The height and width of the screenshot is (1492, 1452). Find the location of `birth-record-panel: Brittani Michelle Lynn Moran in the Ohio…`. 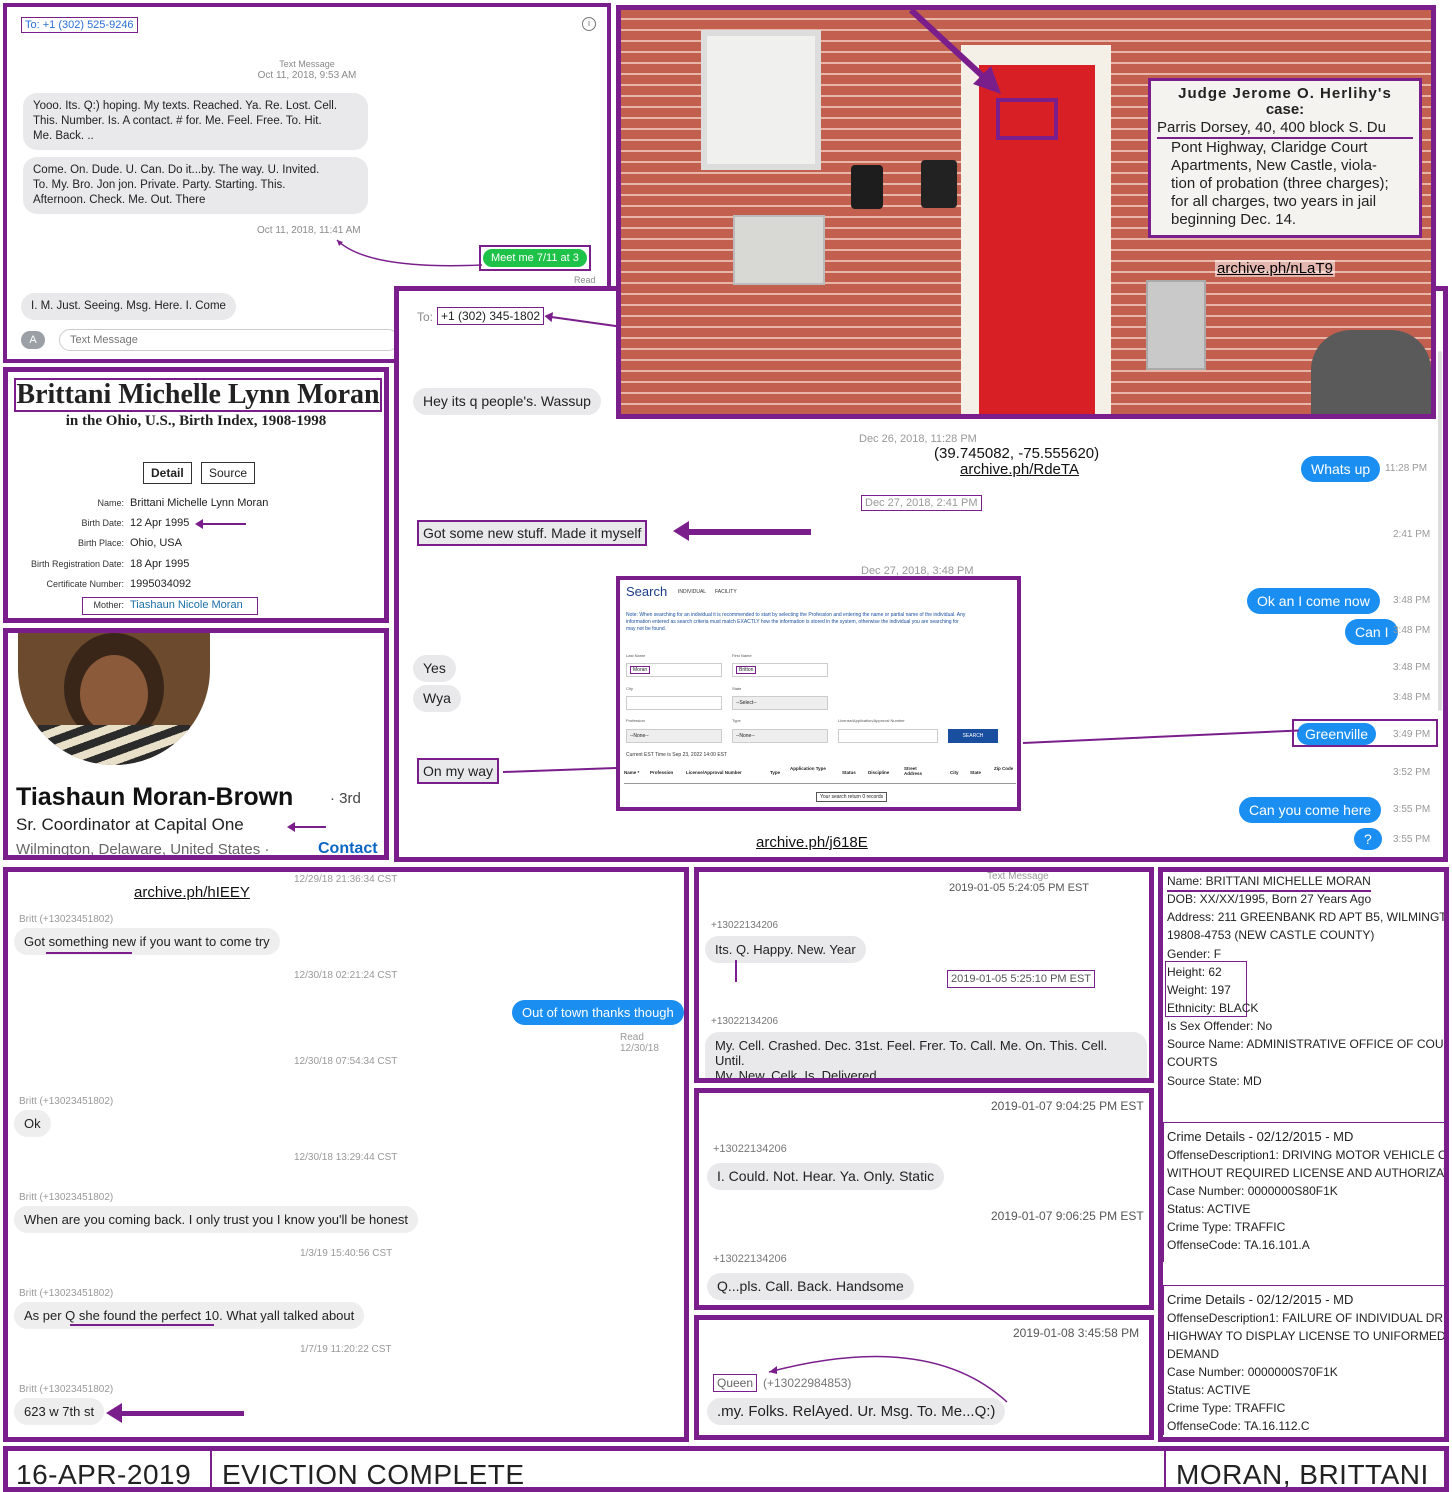

birth-record-panel: Brittani Michelle Lynn Moran in the Ohio… is located at coordinates (196, 495).